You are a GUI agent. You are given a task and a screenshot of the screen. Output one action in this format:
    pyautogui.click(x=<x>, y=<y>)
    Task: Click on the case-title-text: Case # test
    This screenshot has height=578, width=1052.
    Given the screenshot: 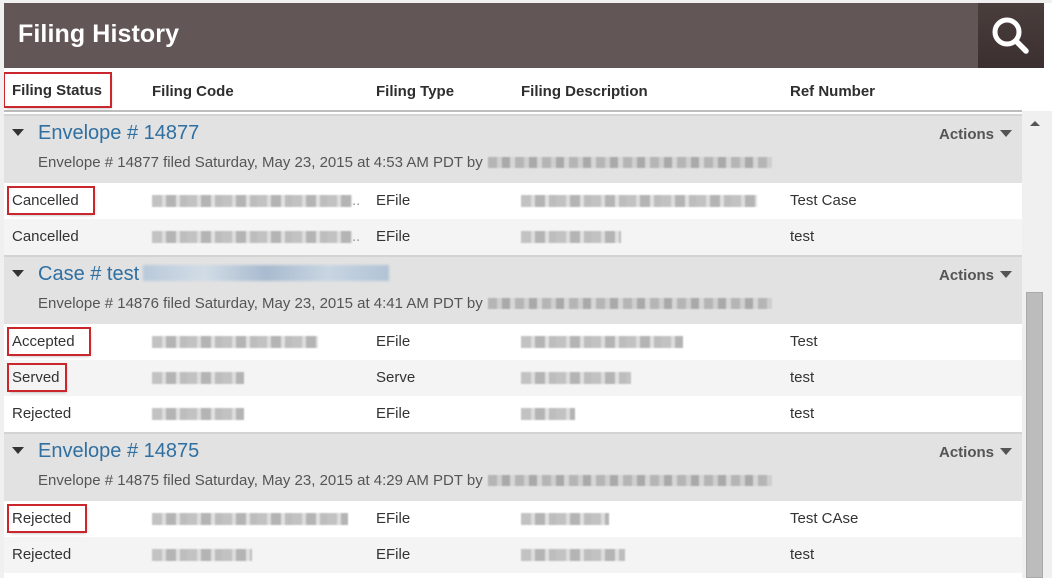 What is the action you would take?
    pyautogui.click(x=89, y=274)
    